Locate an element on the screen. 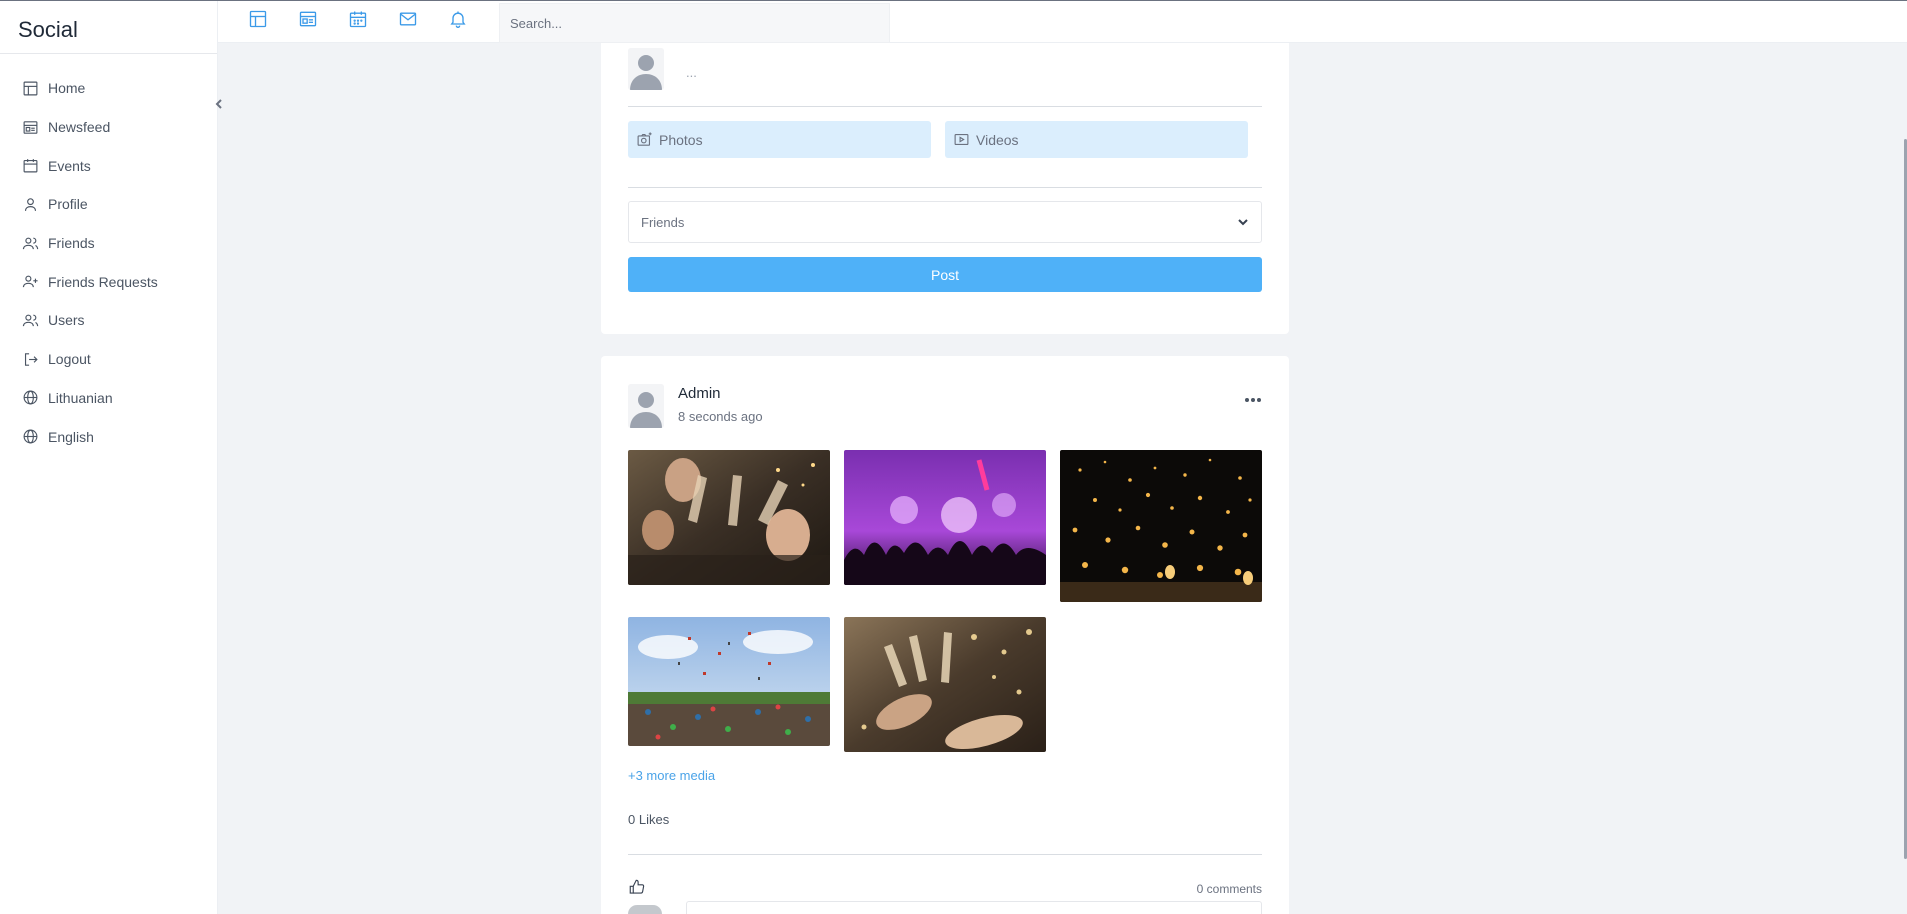 Image resolution: width=1907 pixels, height=914 pixels. sky-lanterns-photo is located at coordinates (1161, 526).